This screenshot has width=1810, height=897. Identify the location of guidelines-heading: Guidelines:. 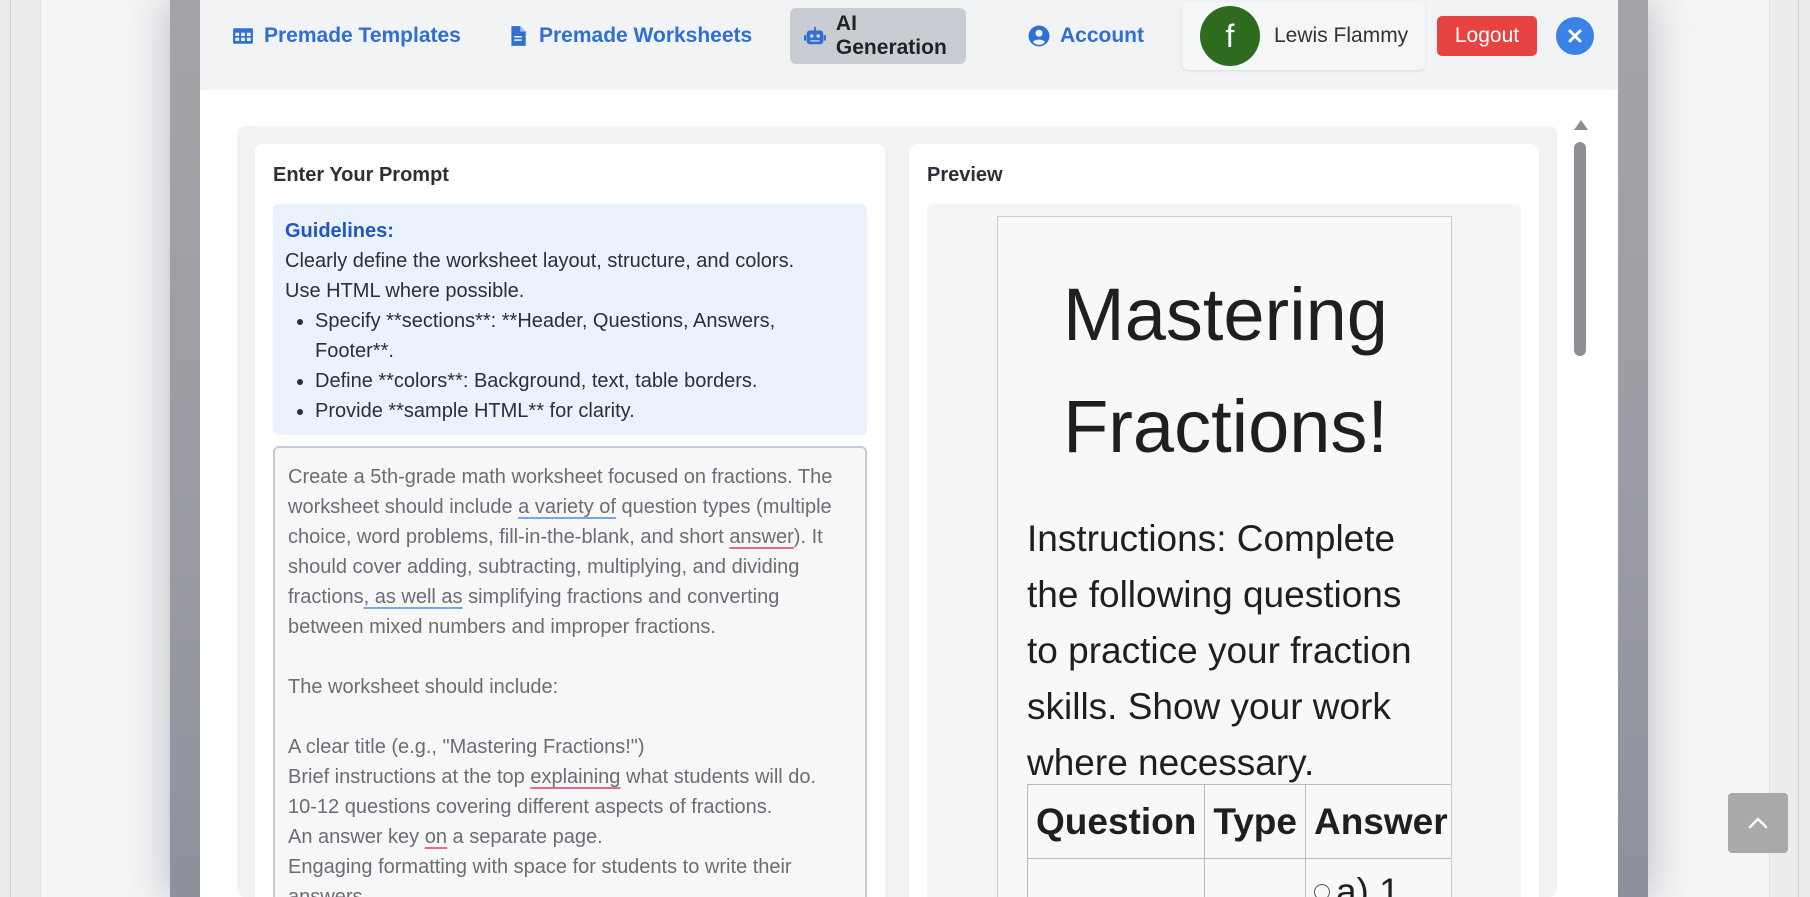
(339, 231).